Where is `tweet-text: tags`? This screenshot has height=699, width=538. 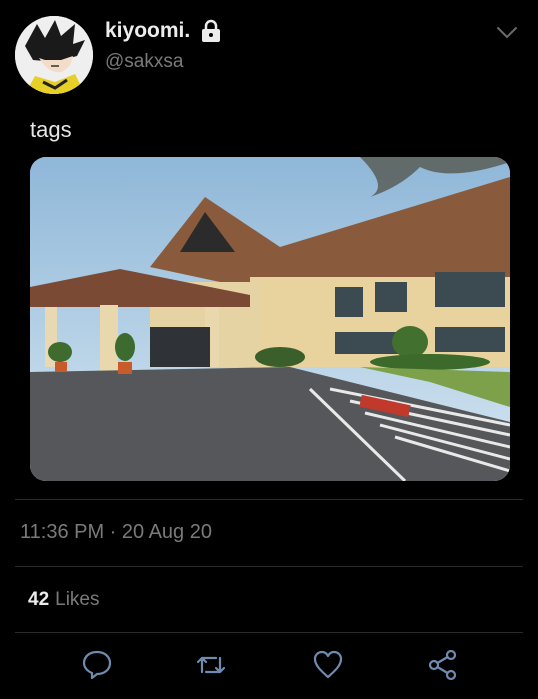 tweet-text: tags is located at coordinates (51, 129).